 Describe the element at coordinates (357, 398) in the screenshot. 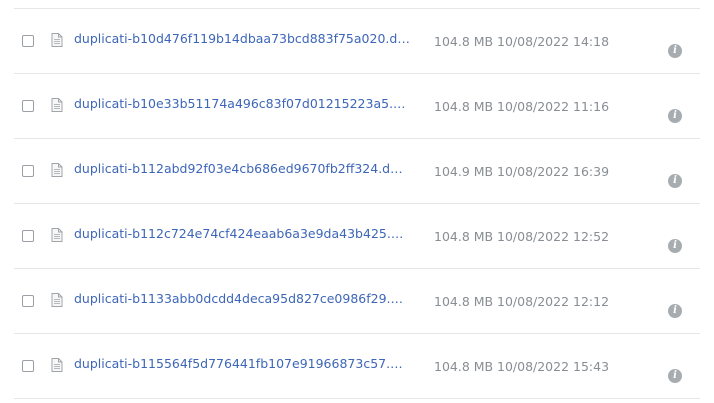

I see `row-divider` at that location.